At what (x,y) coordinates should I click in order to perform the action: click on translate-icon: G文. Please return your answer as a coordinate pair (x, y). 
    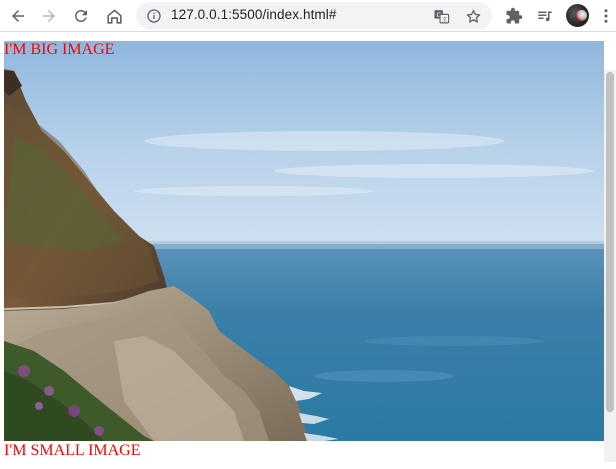
    Looking at the image, I should click on (441, 16).